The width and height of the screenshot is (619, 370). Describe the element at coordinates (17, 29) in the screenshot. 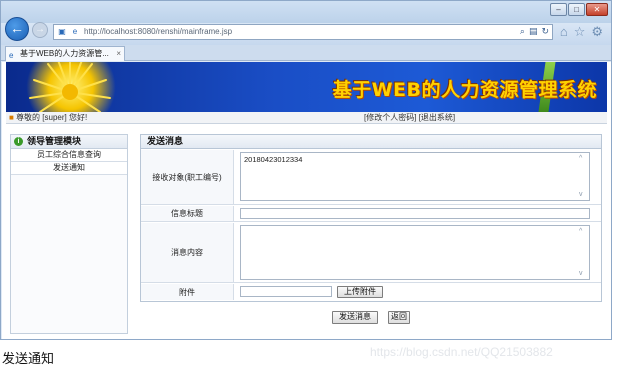

I see `back-button: ←` at that location.